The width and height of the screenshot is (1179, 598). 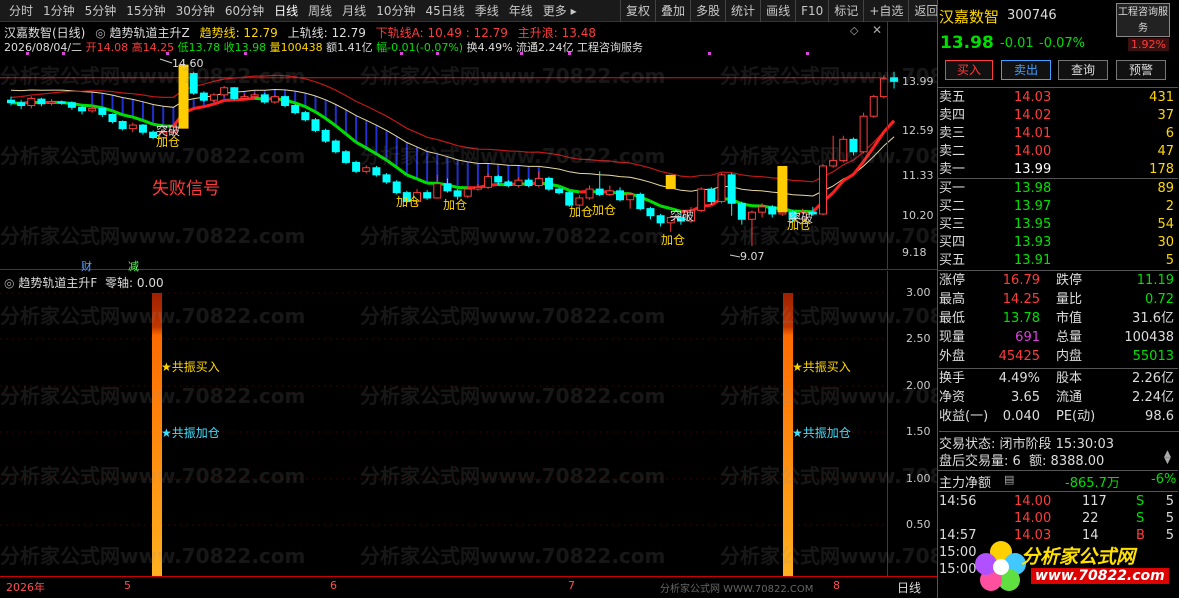 I want to click on quote-row: 14:56 14.00 117 S 5, so click(x=1058, y=502).